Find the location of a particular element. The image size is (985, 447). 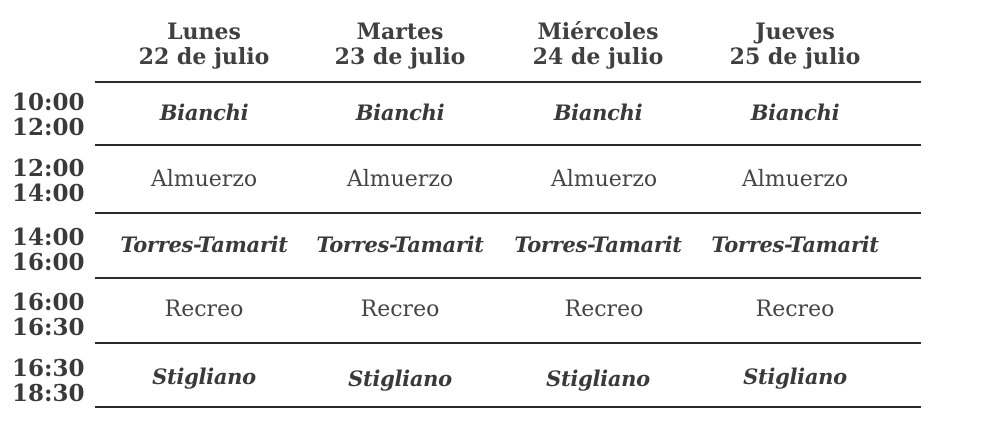

day-date: 22 de julio is located at coordinates (204, 57).